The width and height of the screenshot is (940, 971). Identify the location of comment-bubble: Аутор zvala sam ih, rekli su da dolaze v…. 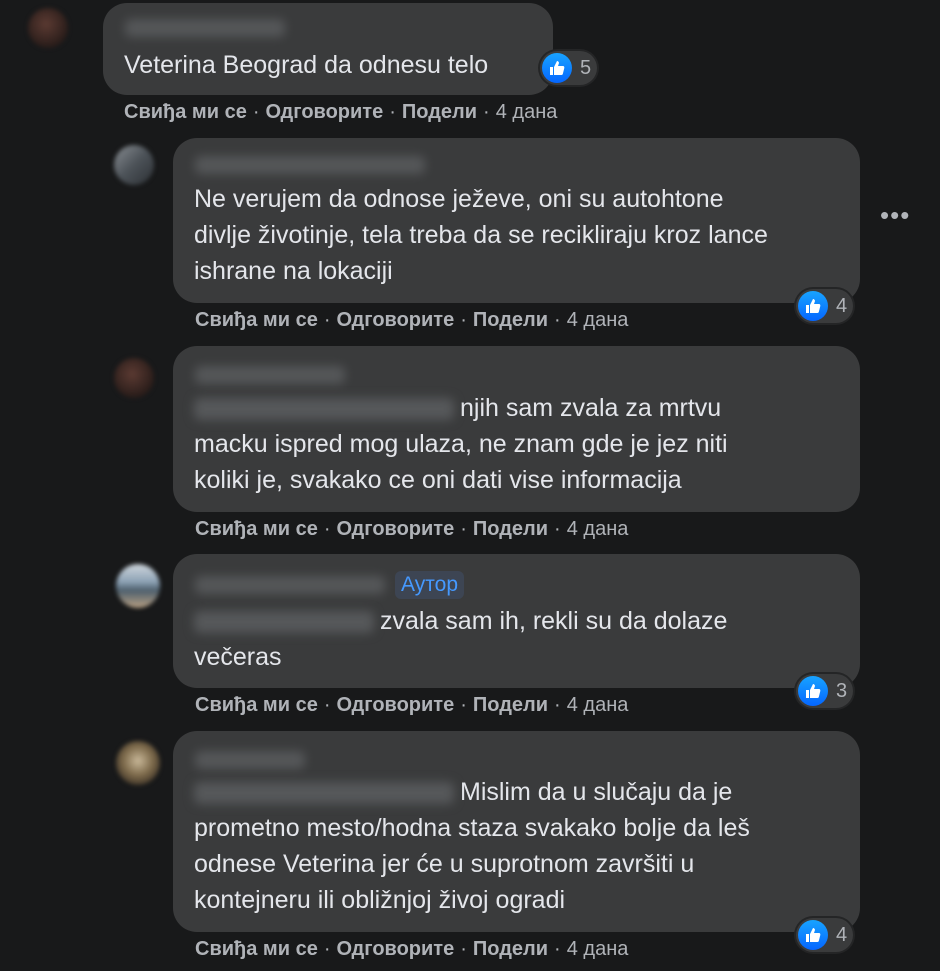
(516, 621).